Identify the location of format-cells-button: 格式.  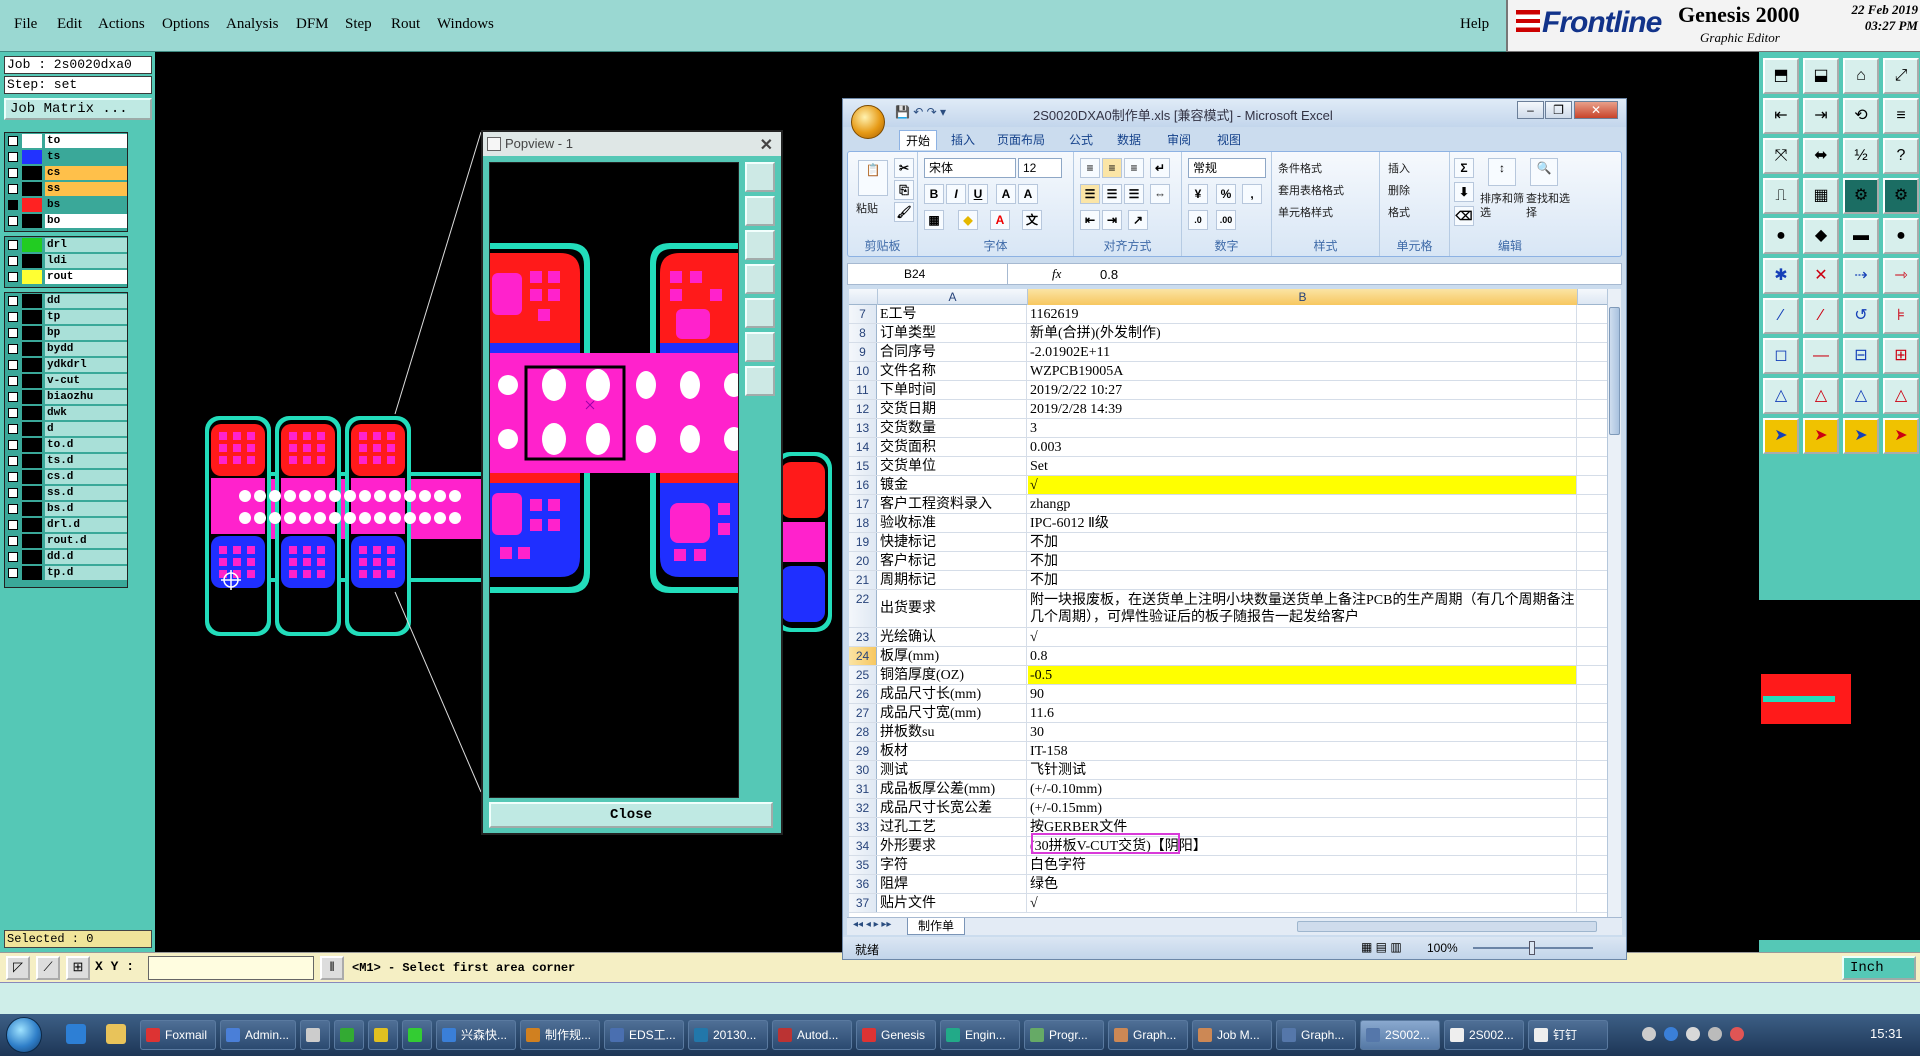
(1399, 212).